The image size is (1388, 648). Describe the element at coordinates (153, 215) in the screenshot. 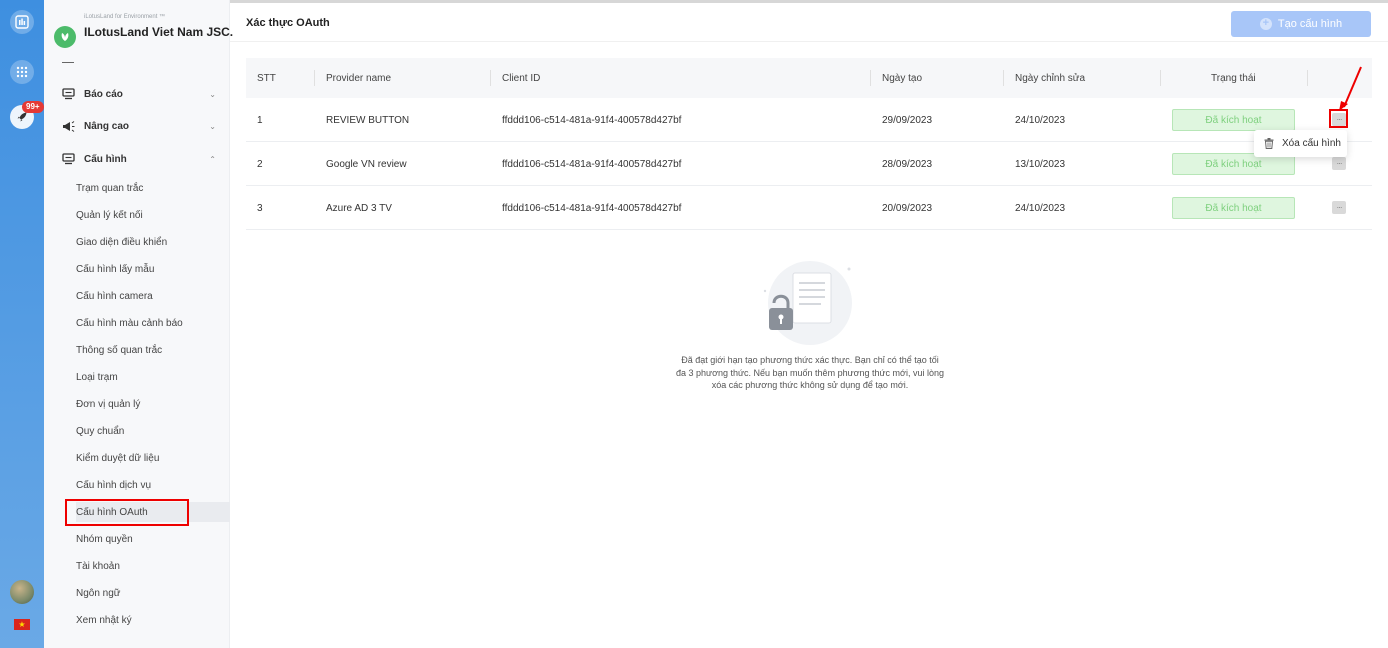

I see `sidebar-item-connections: Quản lý kết nối` at that location.